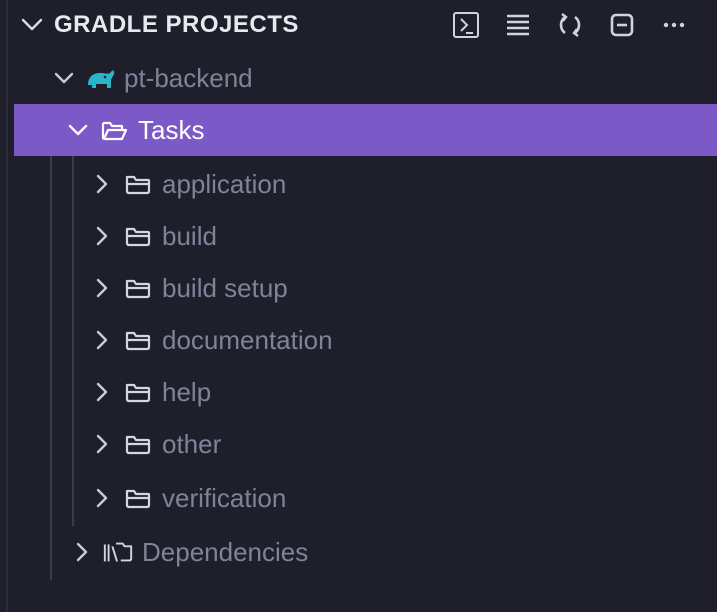  What do you see at coordinates (247, 339) in the screenshot?
I see `task-group-label: documentation` at bounding box center [247, 339].